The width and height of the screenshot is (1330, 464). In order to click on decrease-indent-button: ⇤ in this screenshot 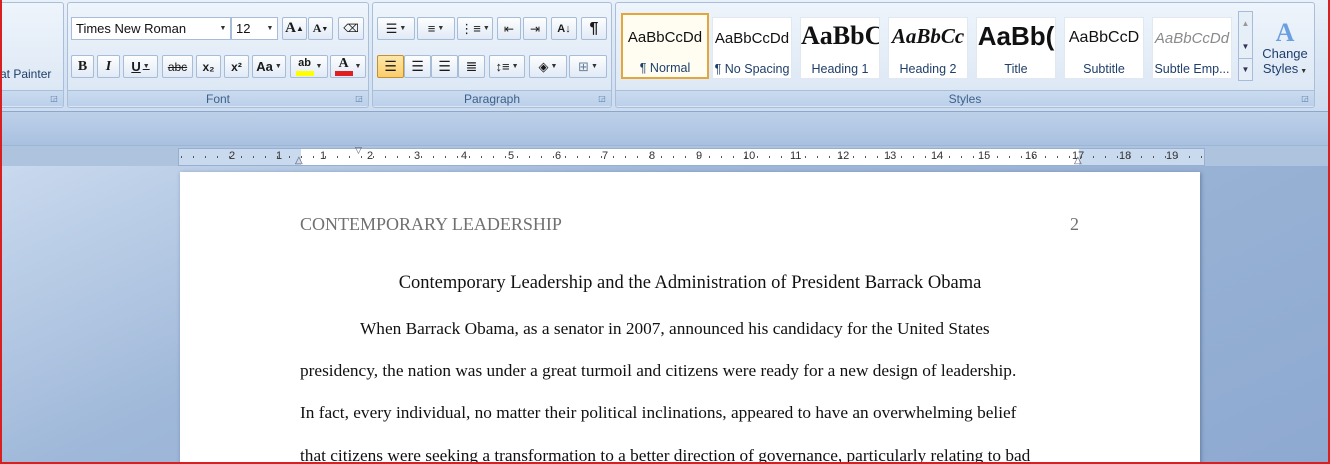, I will do `click(509, 28)`.